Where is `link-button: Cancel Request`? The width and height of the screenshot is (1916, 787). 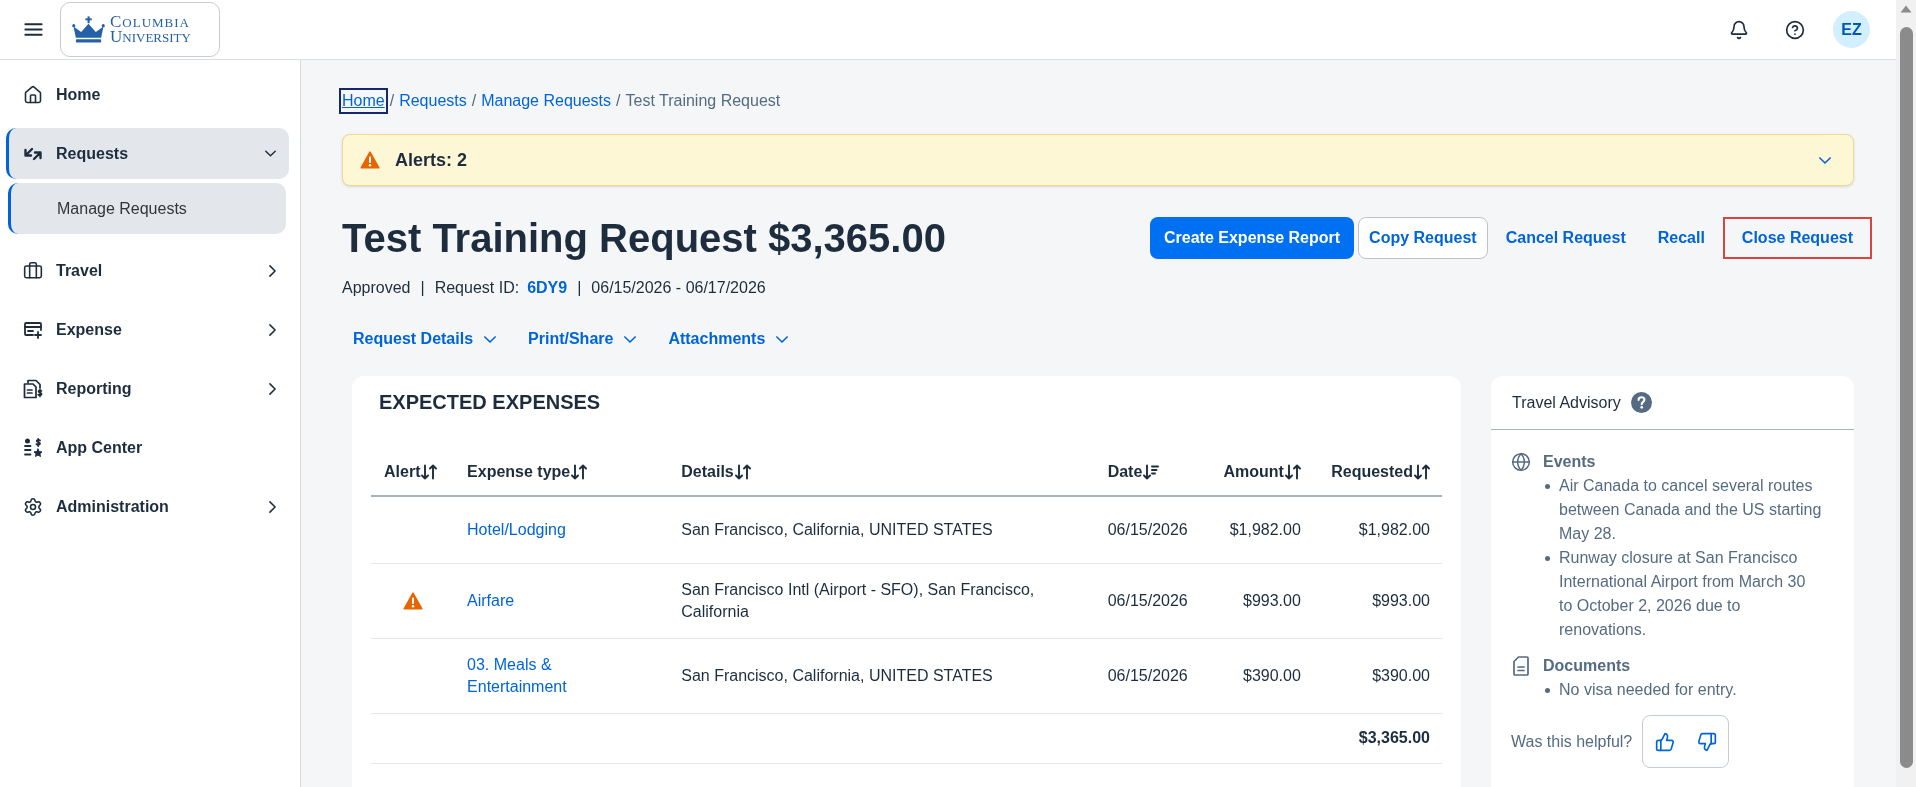
link-button: Cancel Request is located at coordinates (1565, 238).